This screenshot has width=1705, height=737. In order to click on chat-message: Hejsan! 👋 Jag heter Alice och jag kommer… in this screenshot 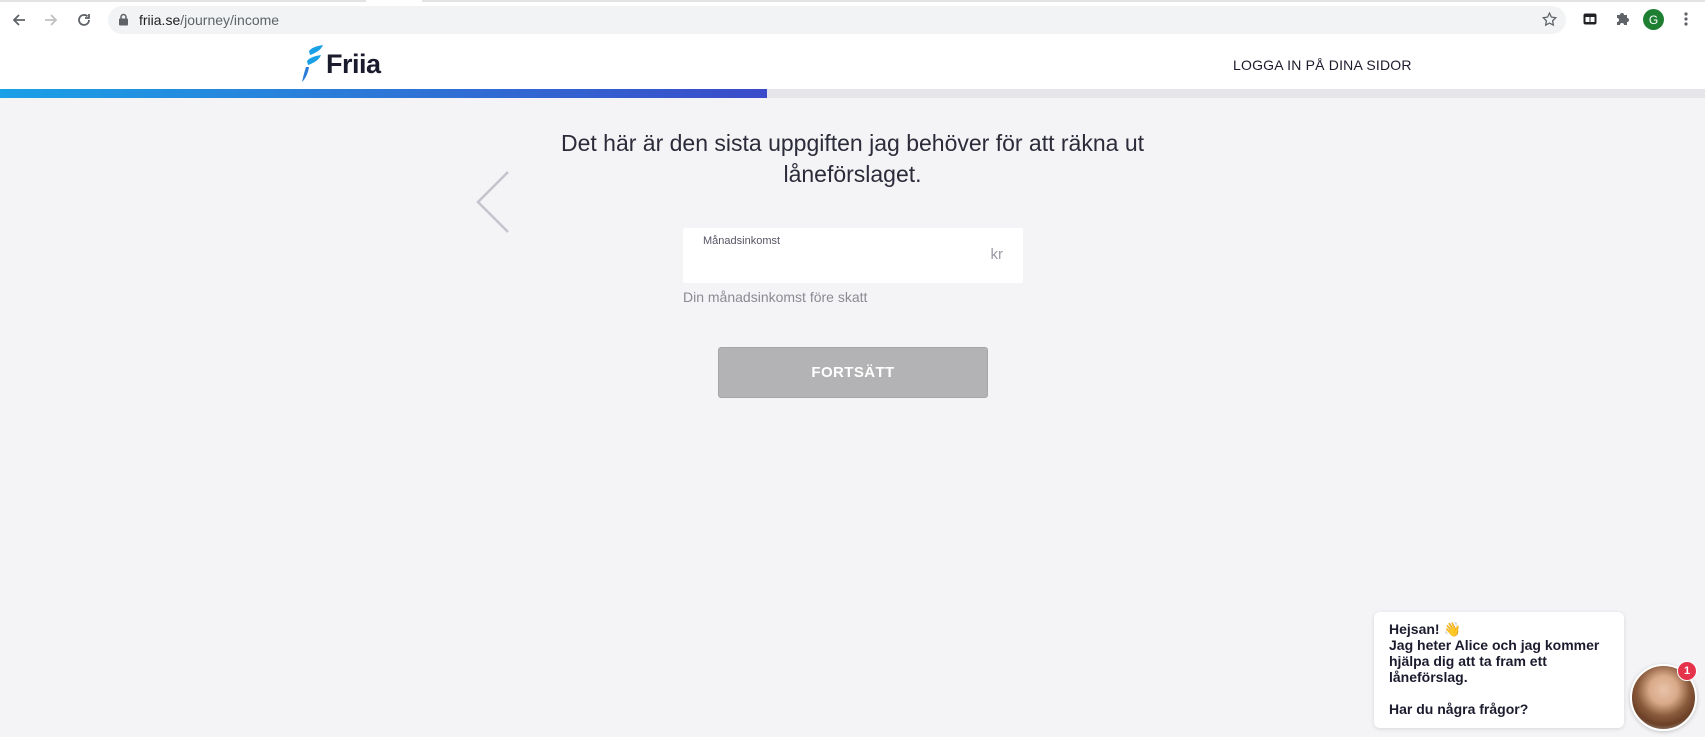, I will do `click(1501, 669)`.